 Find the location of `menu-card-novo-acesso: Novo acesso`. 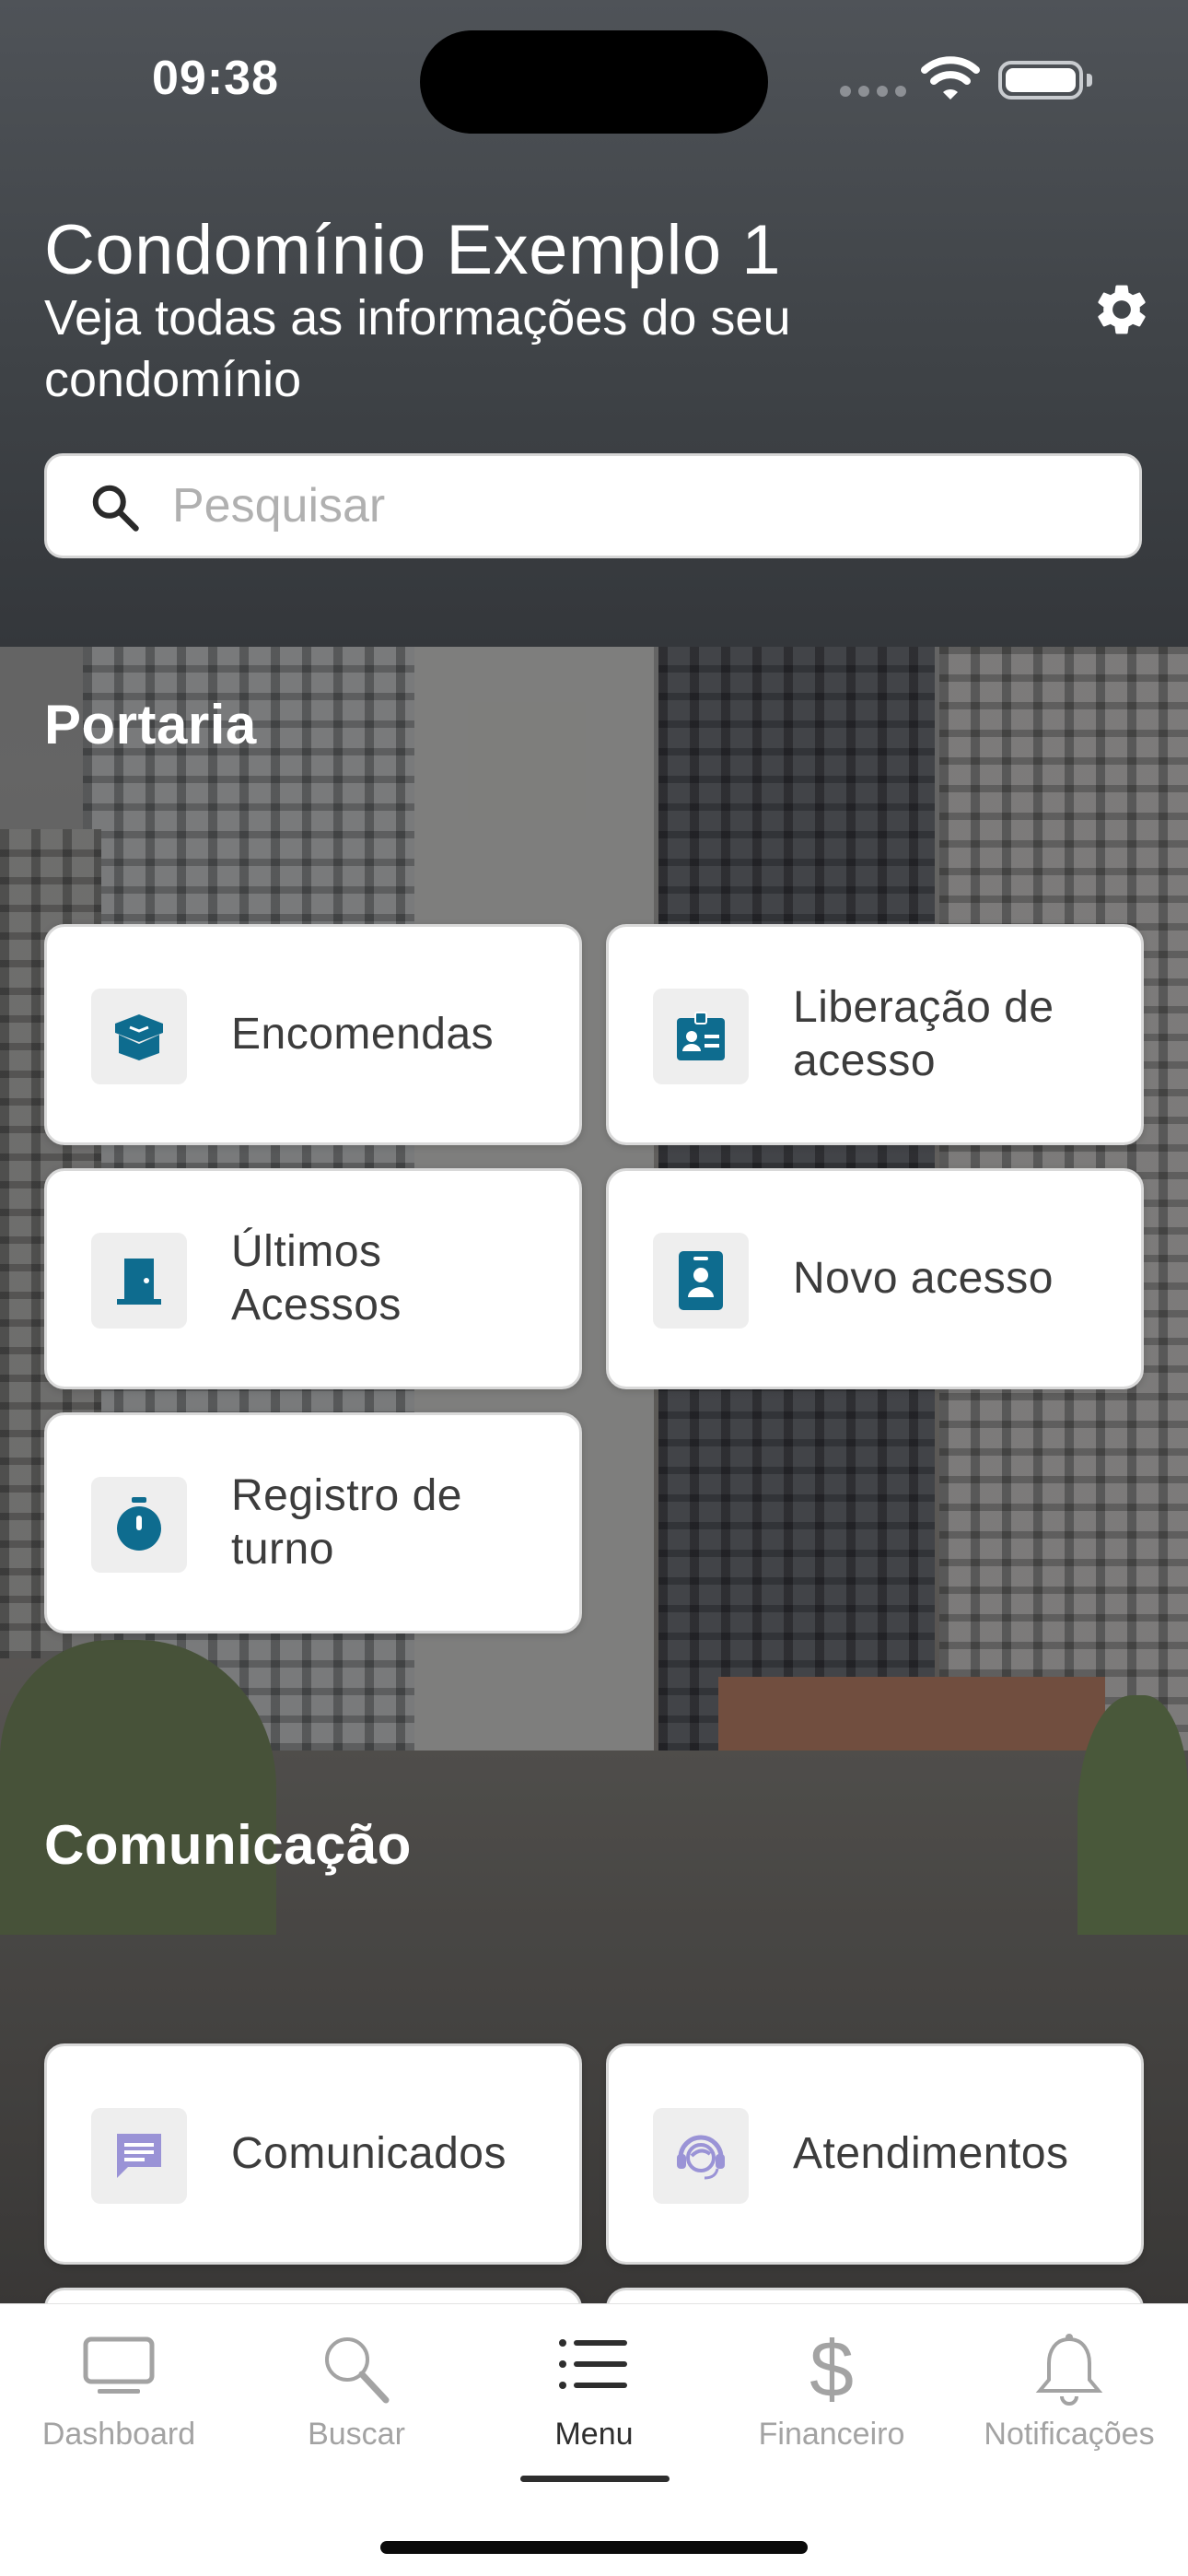

menu-card-novo-acesso: Novo acesso is located at coordinates (875, 1278).